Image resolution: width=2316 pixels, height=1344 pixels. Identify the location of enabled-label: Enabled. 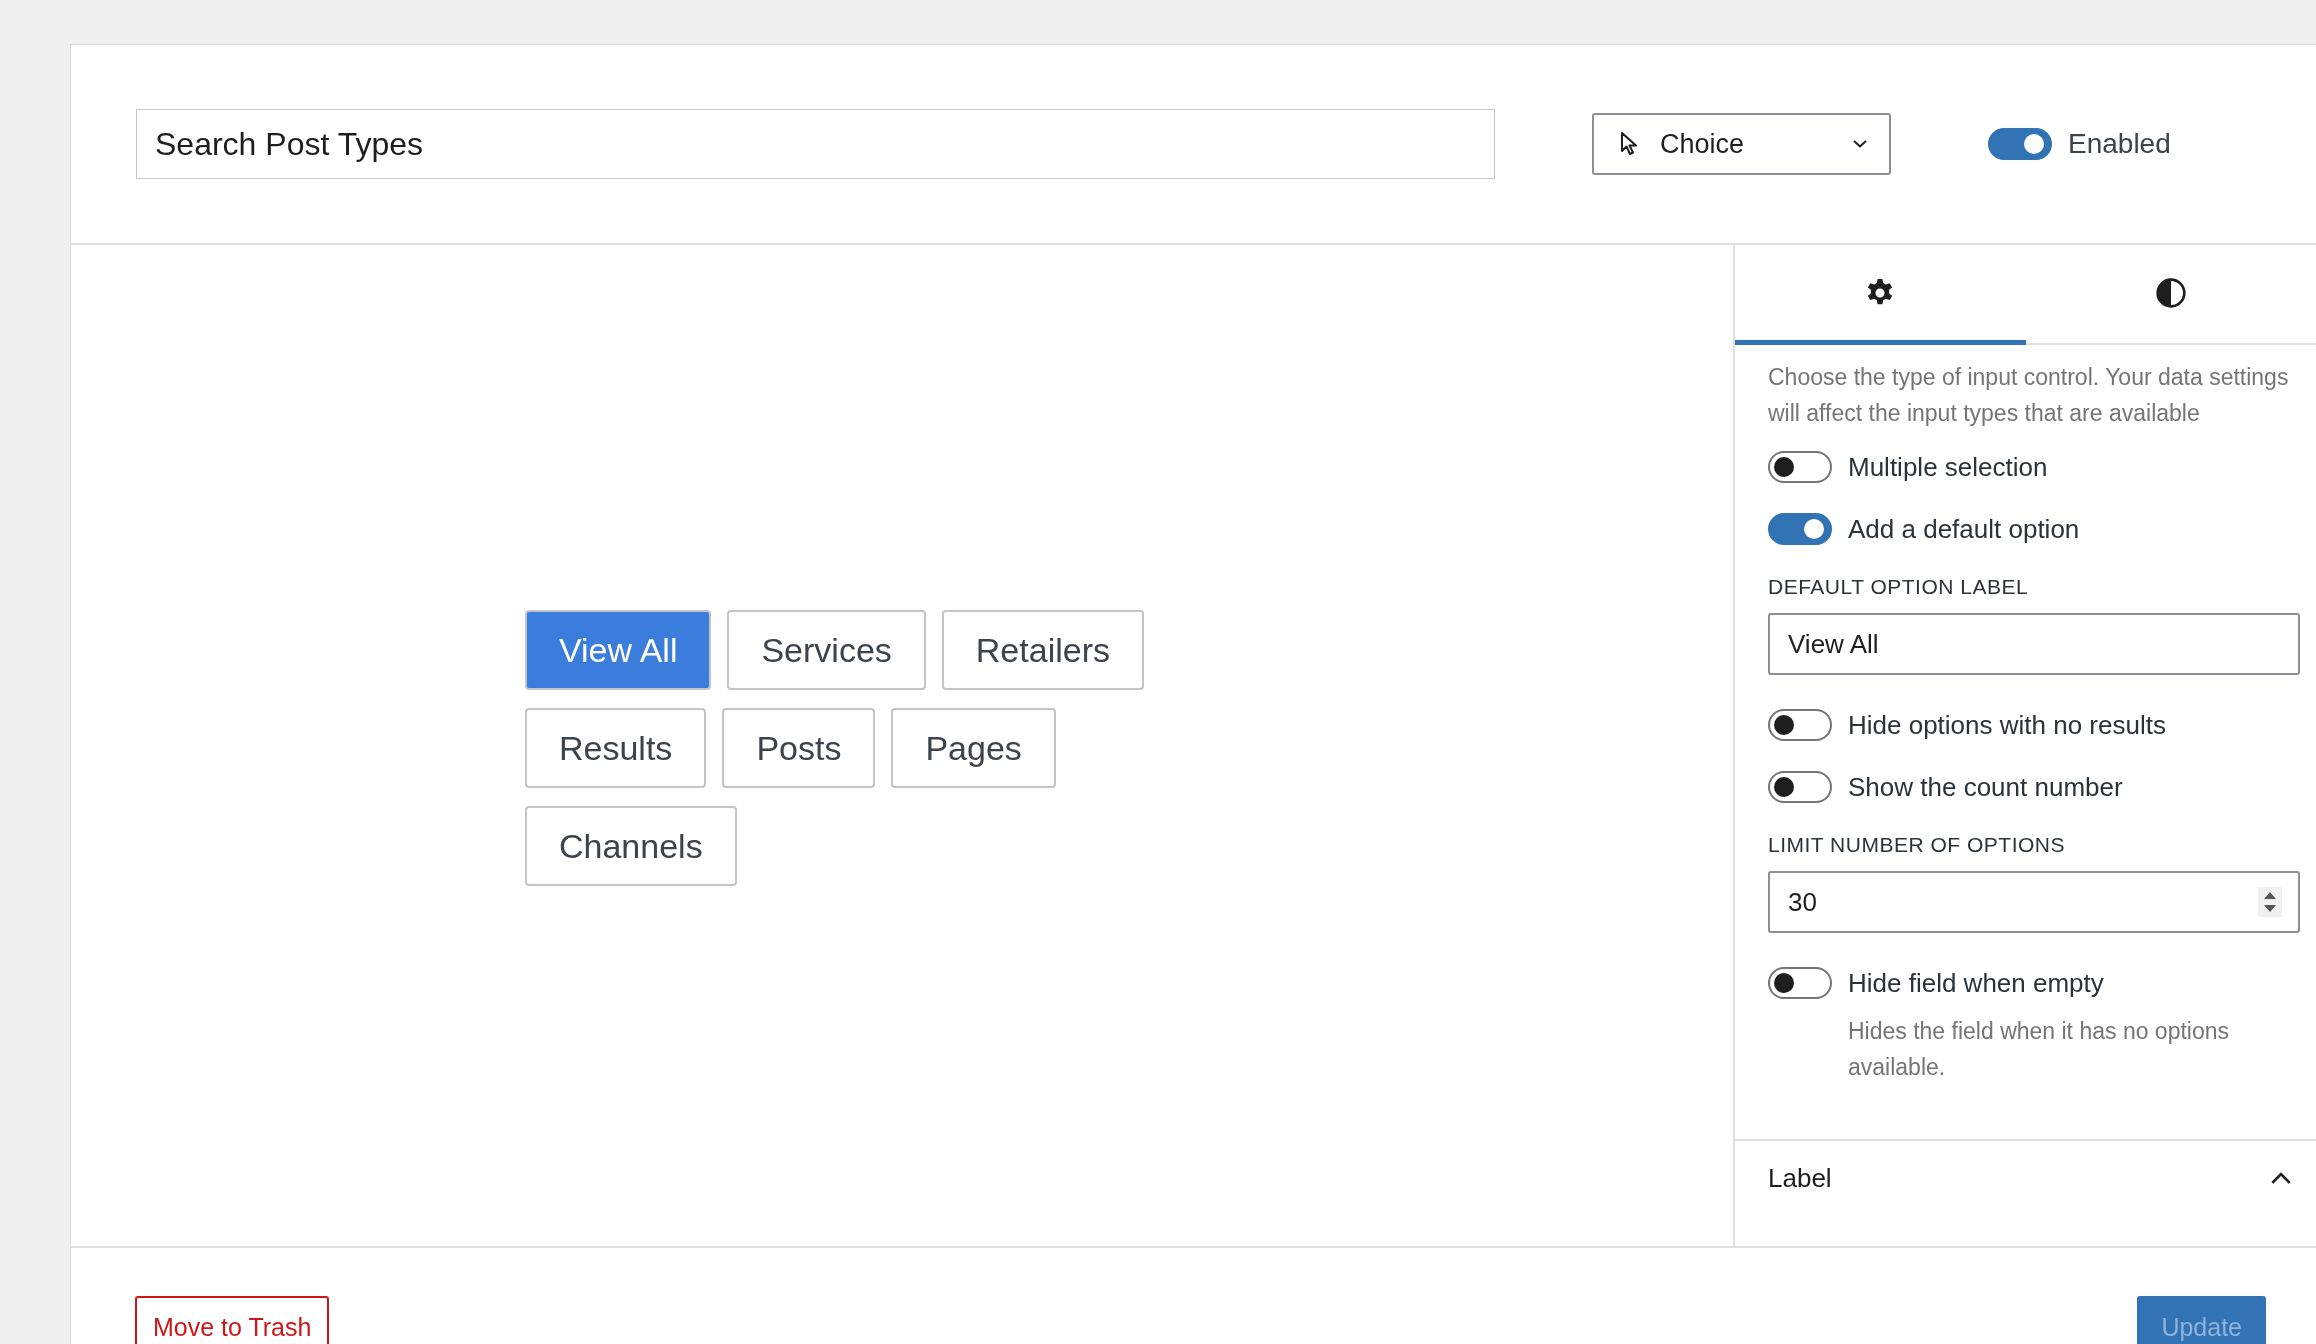
(2119, 144).